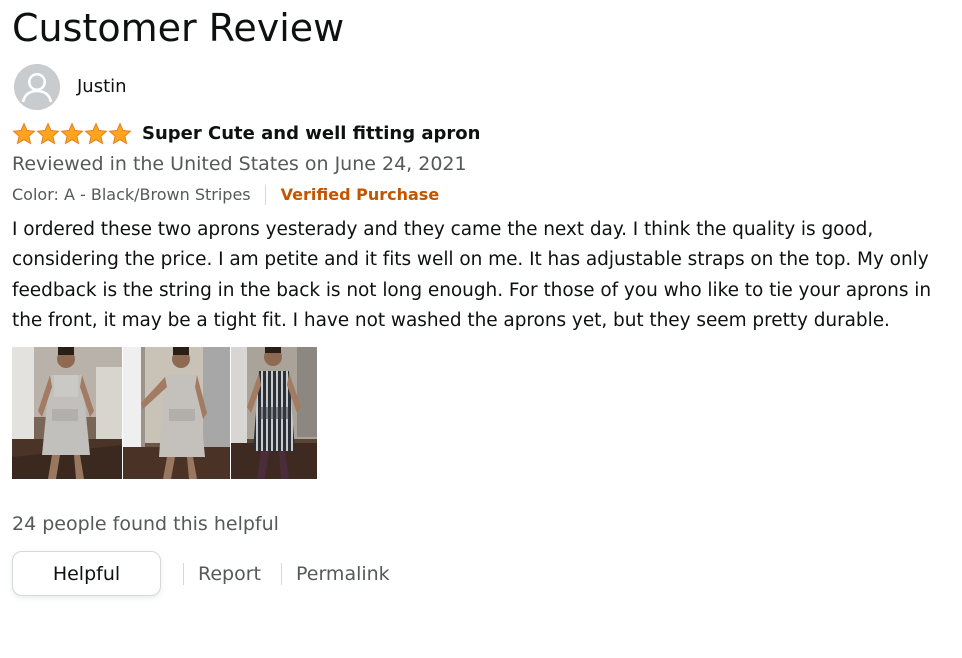  I want to click on review-images, so click(164, 413).